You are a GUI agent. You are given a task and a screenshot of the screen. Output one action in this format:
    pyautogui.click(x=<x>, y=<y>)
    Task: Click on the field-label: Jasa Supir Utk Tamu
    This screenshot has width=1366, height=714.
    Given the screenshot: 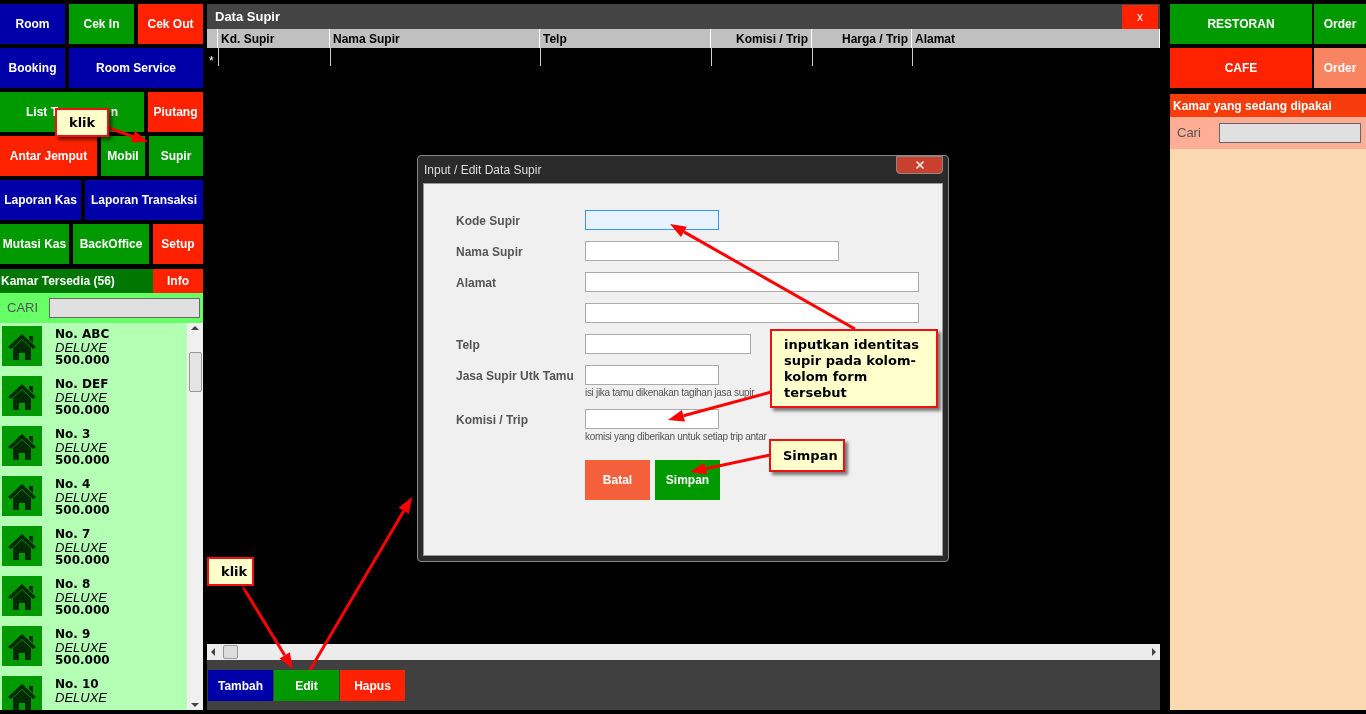 What is the action you would take?
    pyautogui.click(x=515, y=376)
    